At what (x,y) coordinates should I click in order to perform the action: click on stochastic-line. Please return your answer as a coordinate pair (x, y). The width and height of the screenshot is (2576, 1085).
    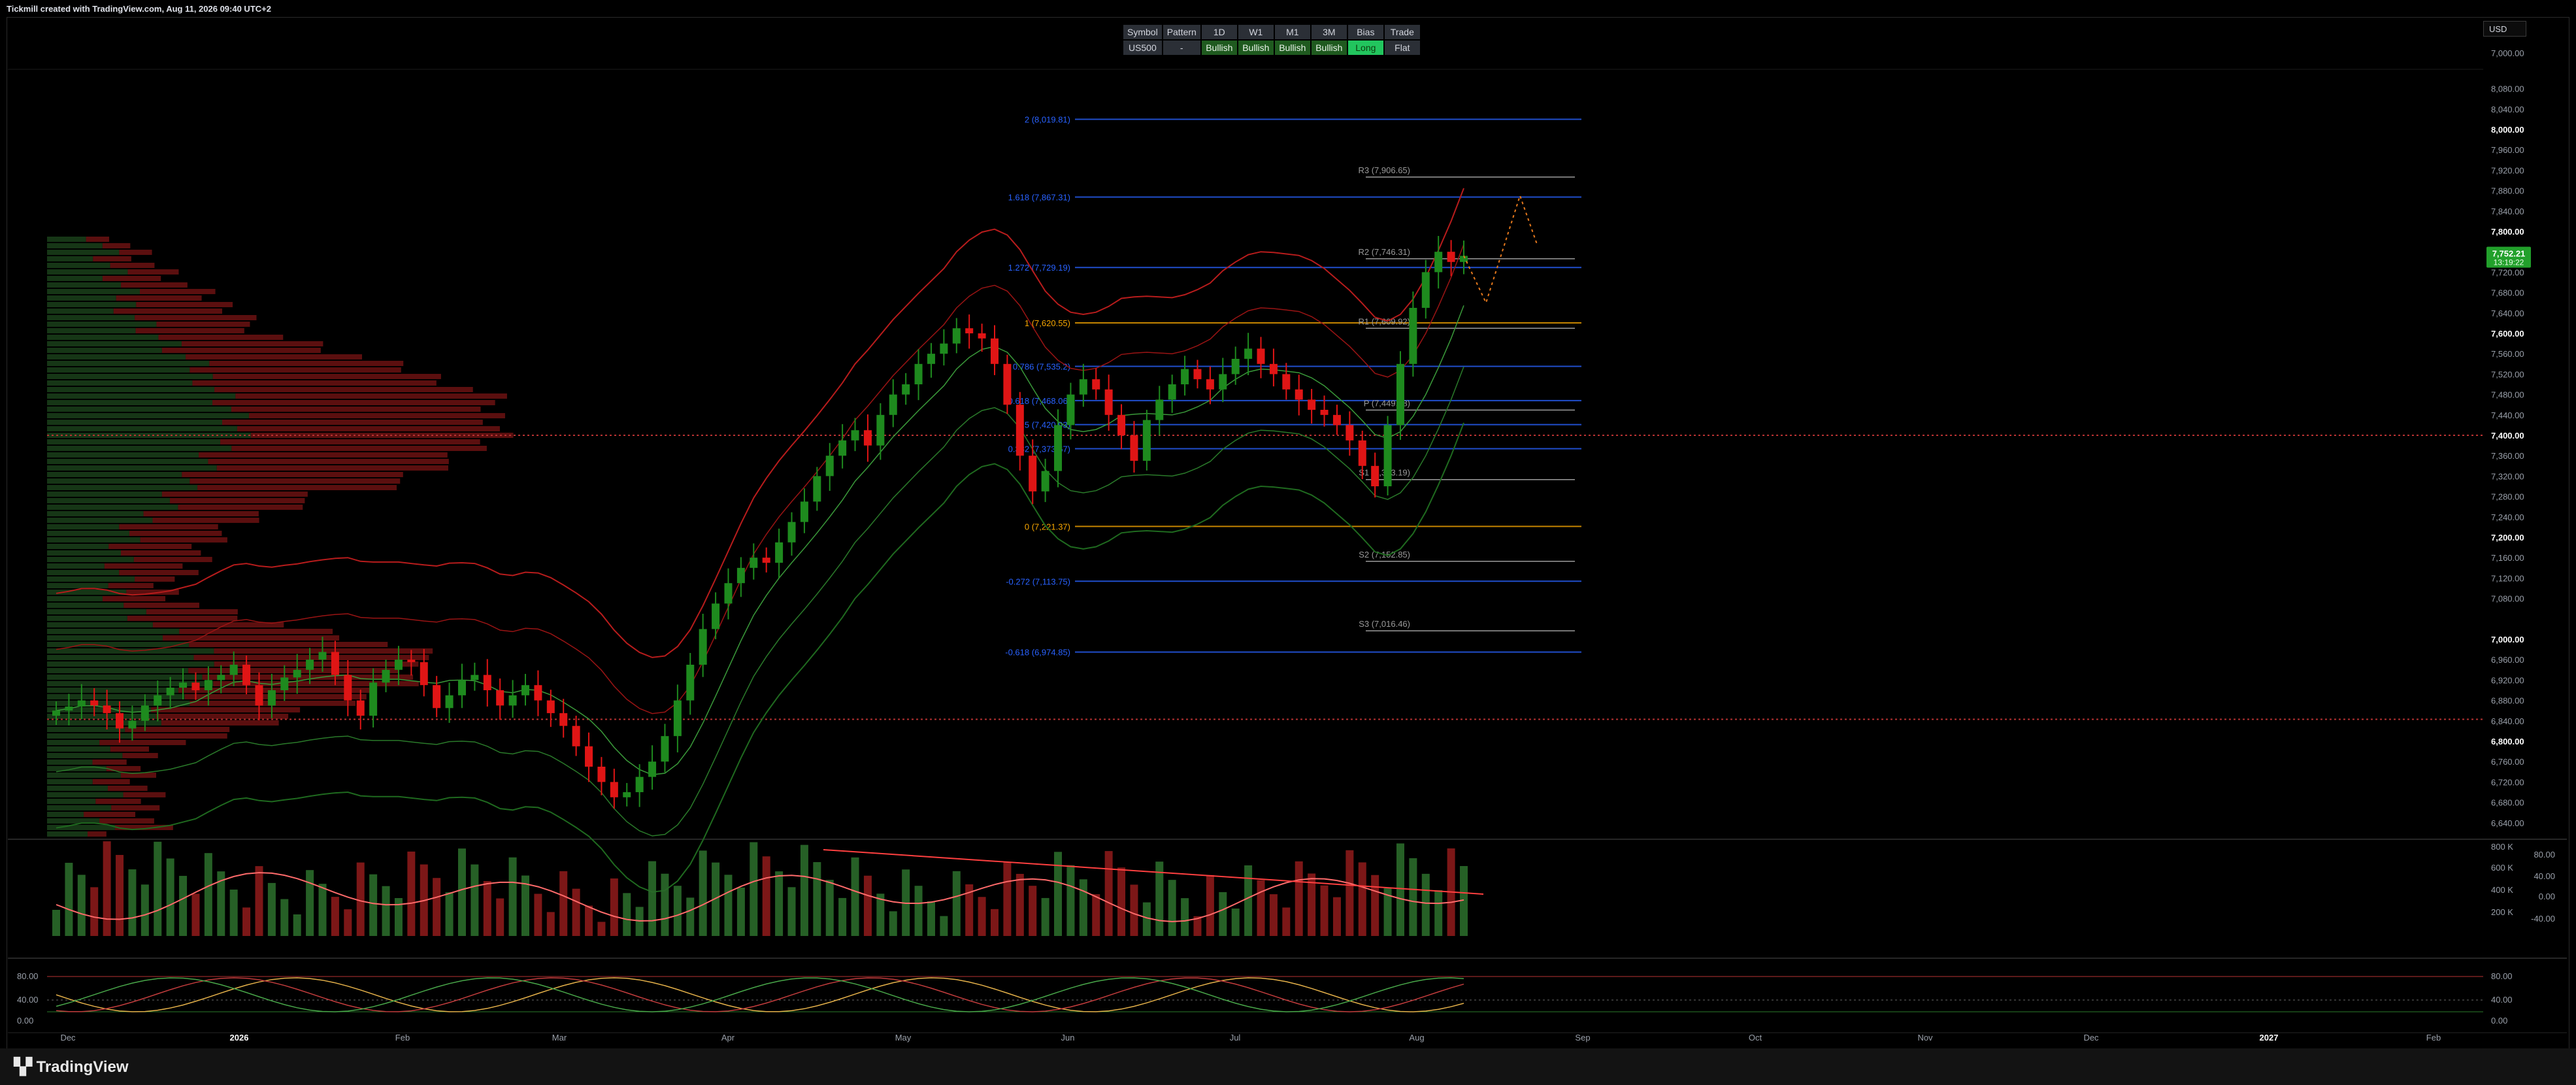
    Looking at the image, I should click on (760, 995).